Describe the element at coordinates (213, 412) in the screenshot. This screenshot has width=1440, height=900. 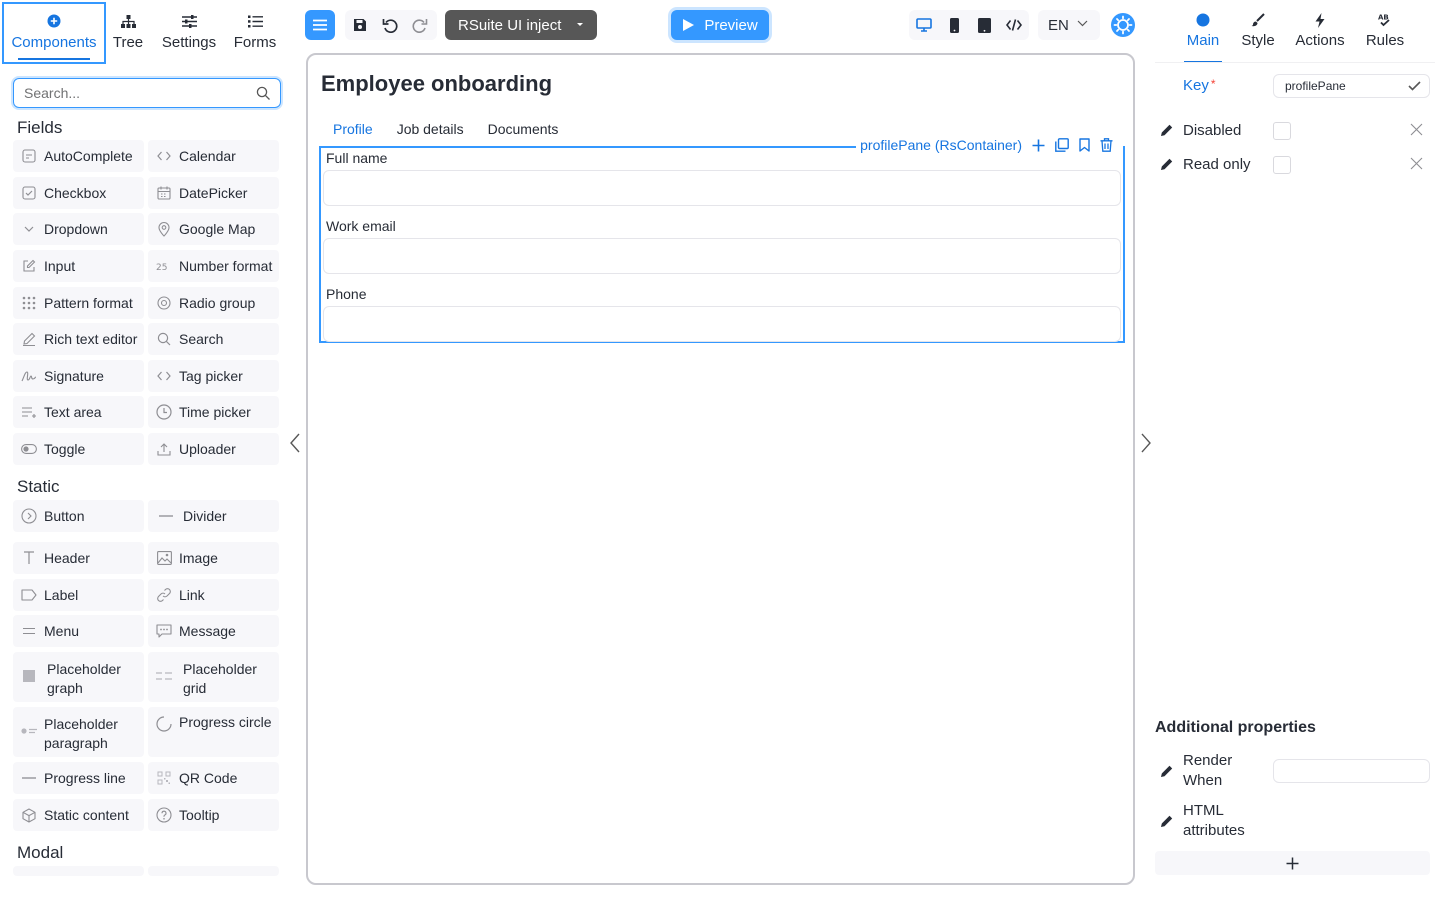
I see `component-time-picker: Time picker` at that location.